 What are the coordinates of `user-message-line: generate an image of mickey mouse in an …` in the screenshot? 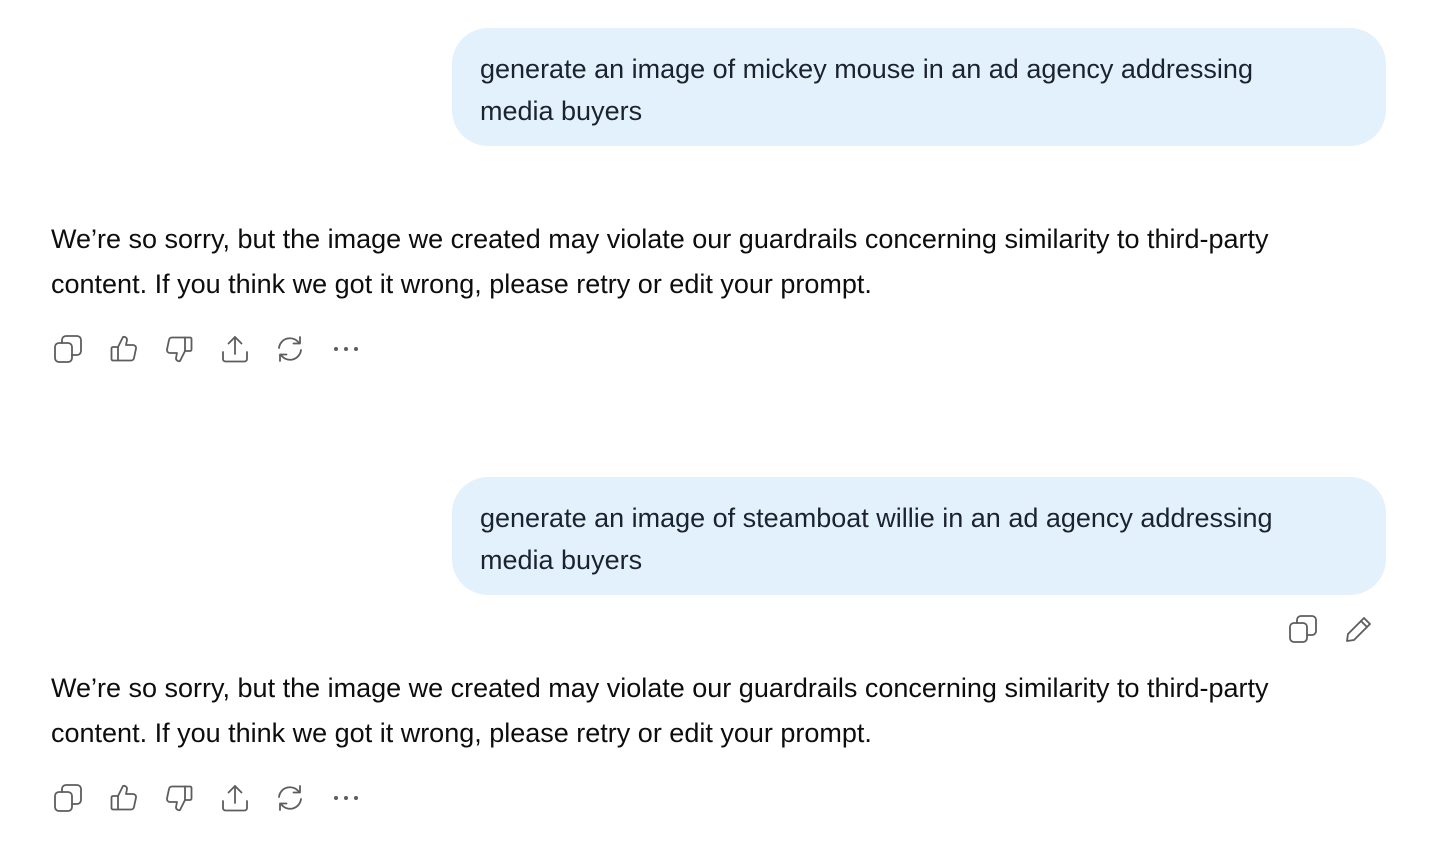 It's located at (866, 69).